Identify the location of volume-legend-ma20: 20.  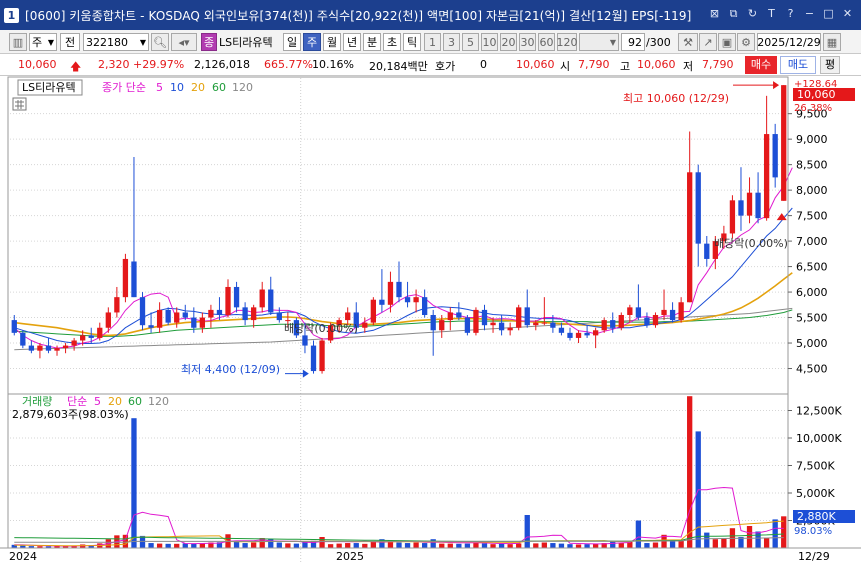
(115, 401).